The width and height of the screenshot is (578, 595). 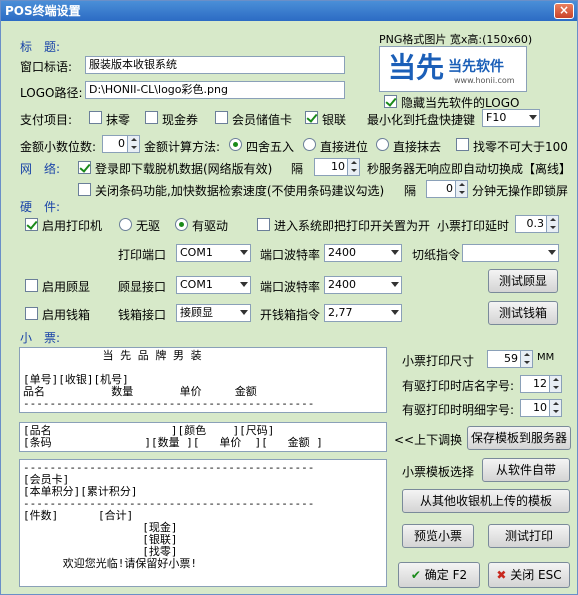 What do you see at coordinates (31, 313) in the screenshot?
I see `cashbox-checkbox` at bounding box center [31, 313].